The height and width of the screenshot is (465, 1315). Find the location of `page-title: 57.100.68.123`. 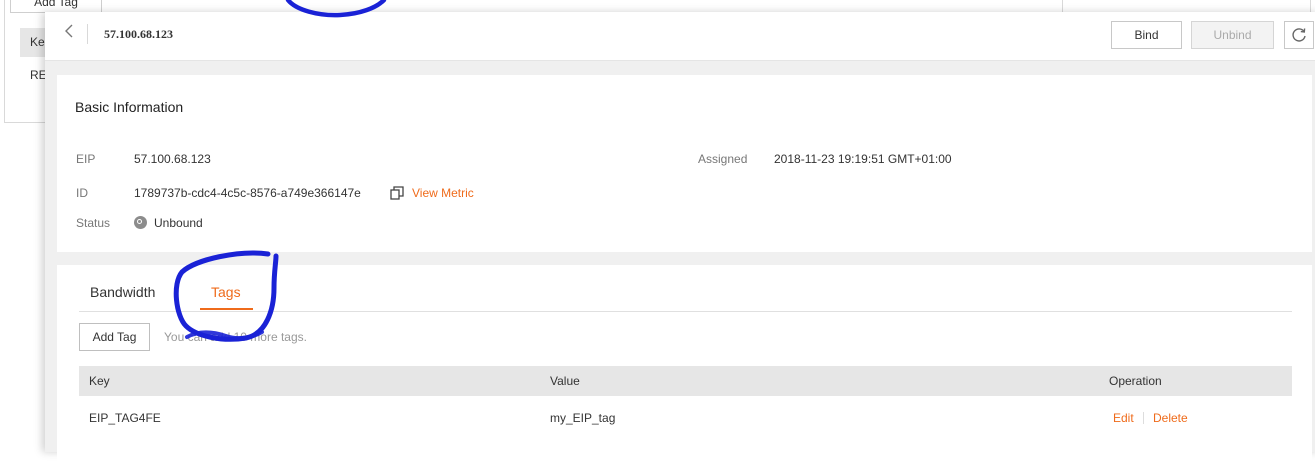

page-title: 57.100.68.123 is located at coordinates (138, 34).